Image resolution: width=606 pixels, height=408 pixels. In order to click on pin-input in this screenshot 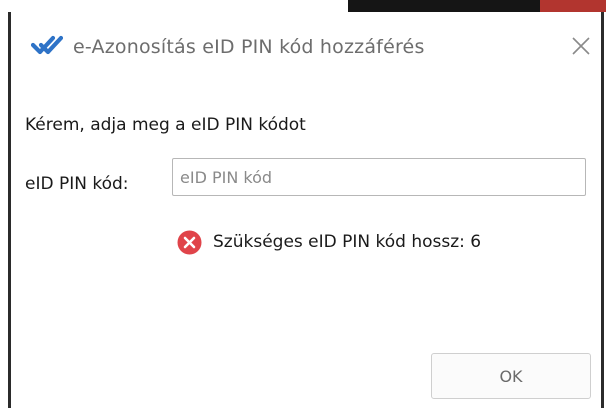, I will do `click(379, 177)`.